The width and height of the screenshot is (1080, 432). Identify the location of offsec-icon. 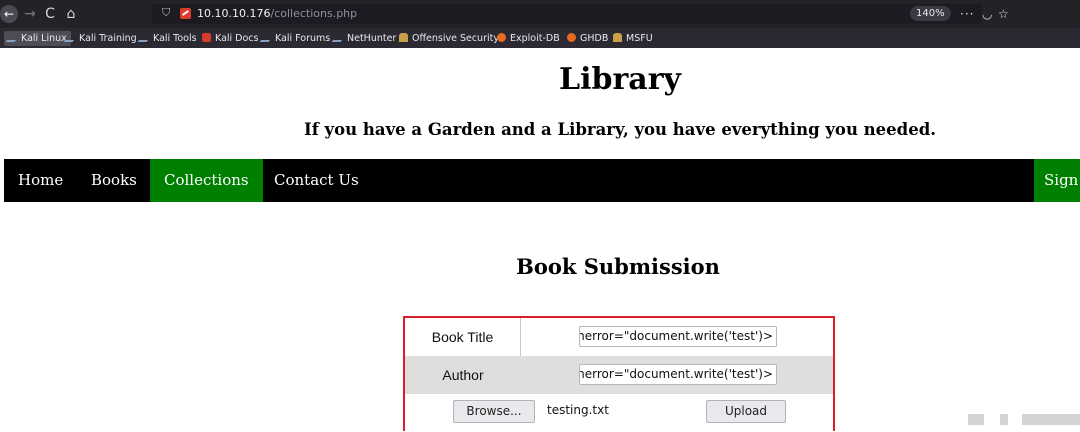
(403, 37).